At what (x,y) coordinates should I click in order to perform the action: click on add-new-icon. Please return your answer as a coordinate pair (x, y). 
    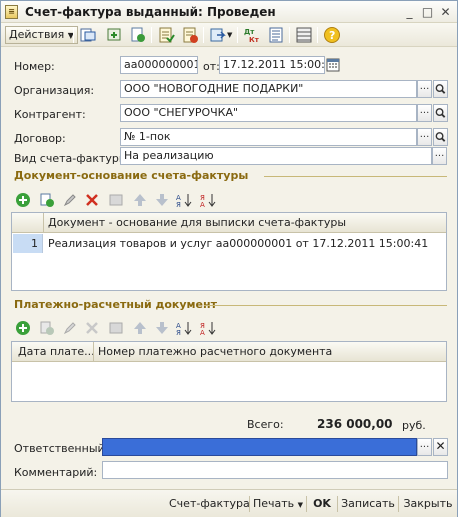
    Looking at the image, I should click on (88, 35).